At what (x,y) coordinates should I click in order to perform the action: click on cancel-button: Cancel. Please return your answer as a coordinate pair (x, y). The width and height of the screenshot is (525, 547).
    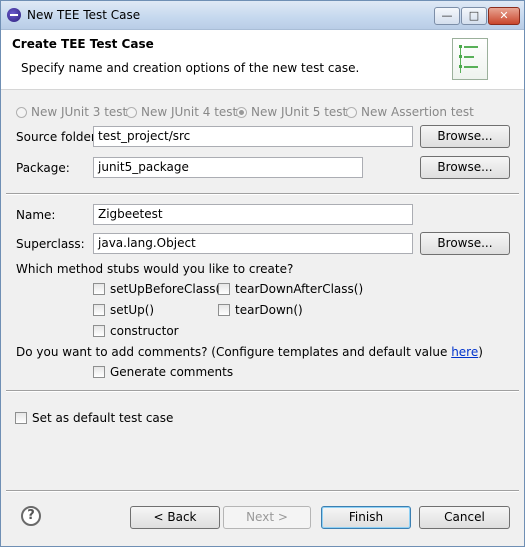
    Looking at the image, I should click on (464, 517).